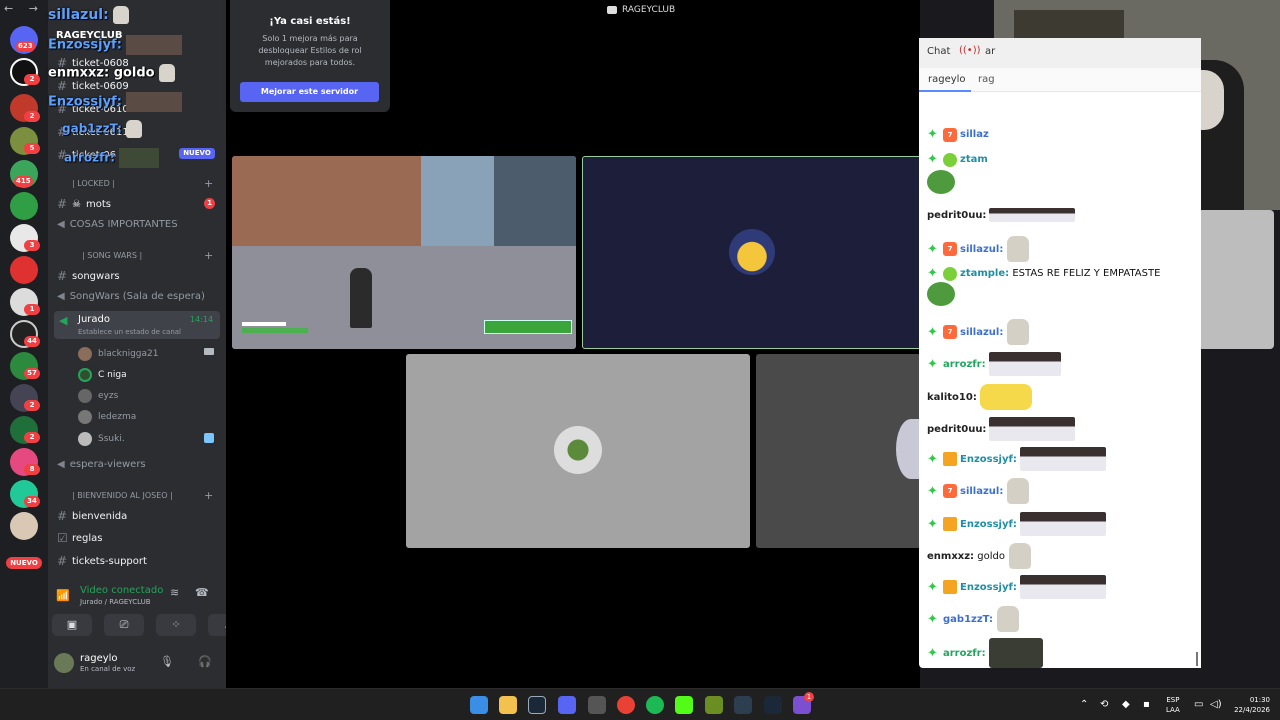 The height and width of the screenshot is (720, 1280). I want to click on category-bienvenida: | BIENVENIDO AL JOSEO |, so click(122, 495).